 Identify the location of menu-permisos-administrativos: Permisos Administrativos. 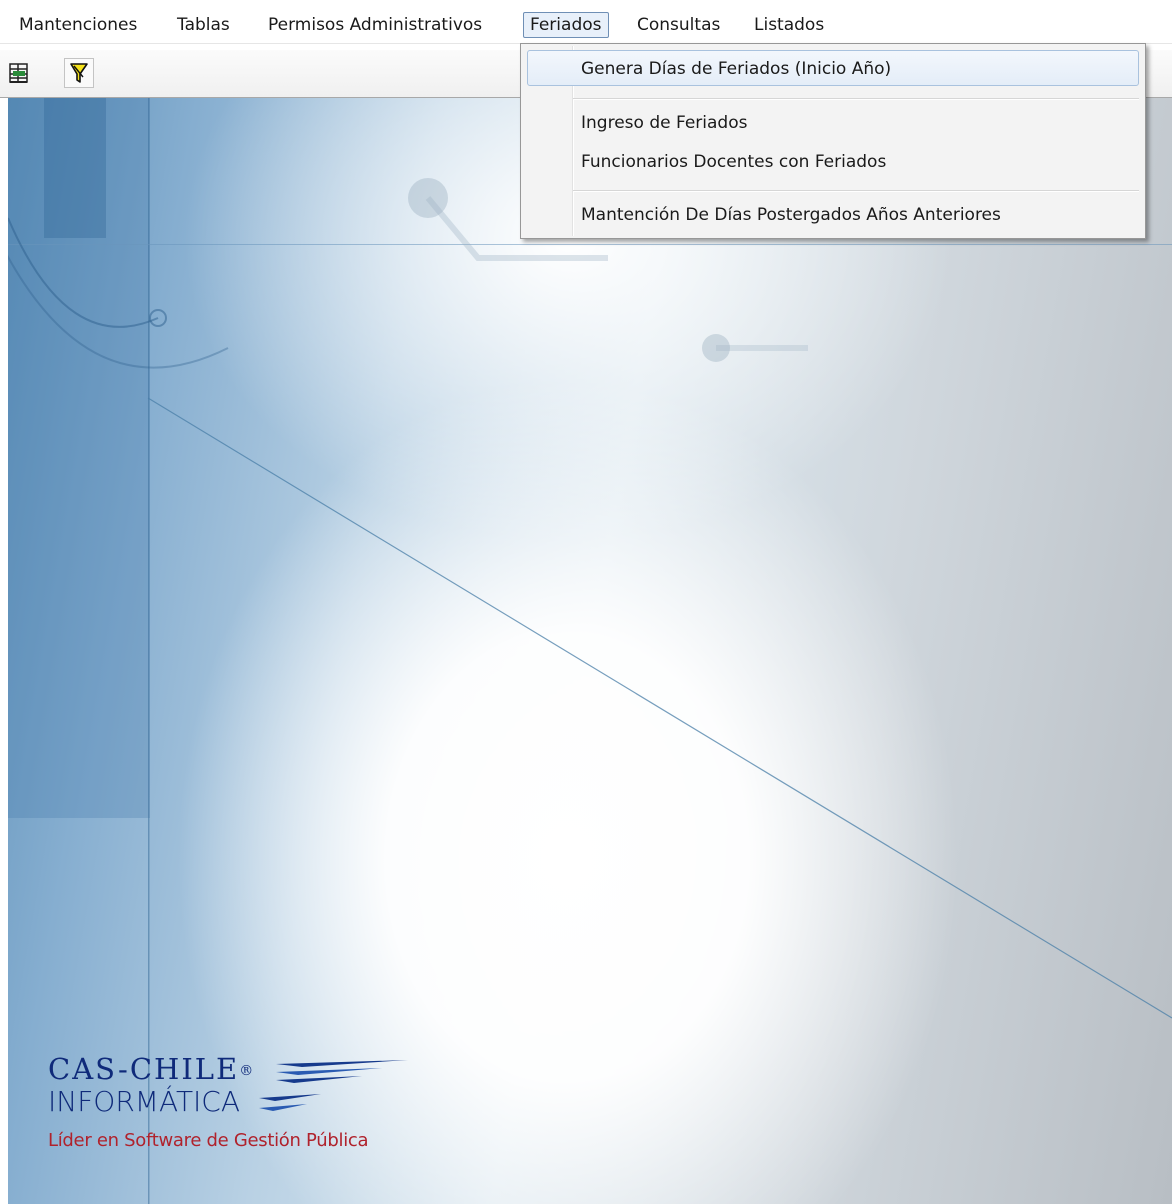
(375, 25).